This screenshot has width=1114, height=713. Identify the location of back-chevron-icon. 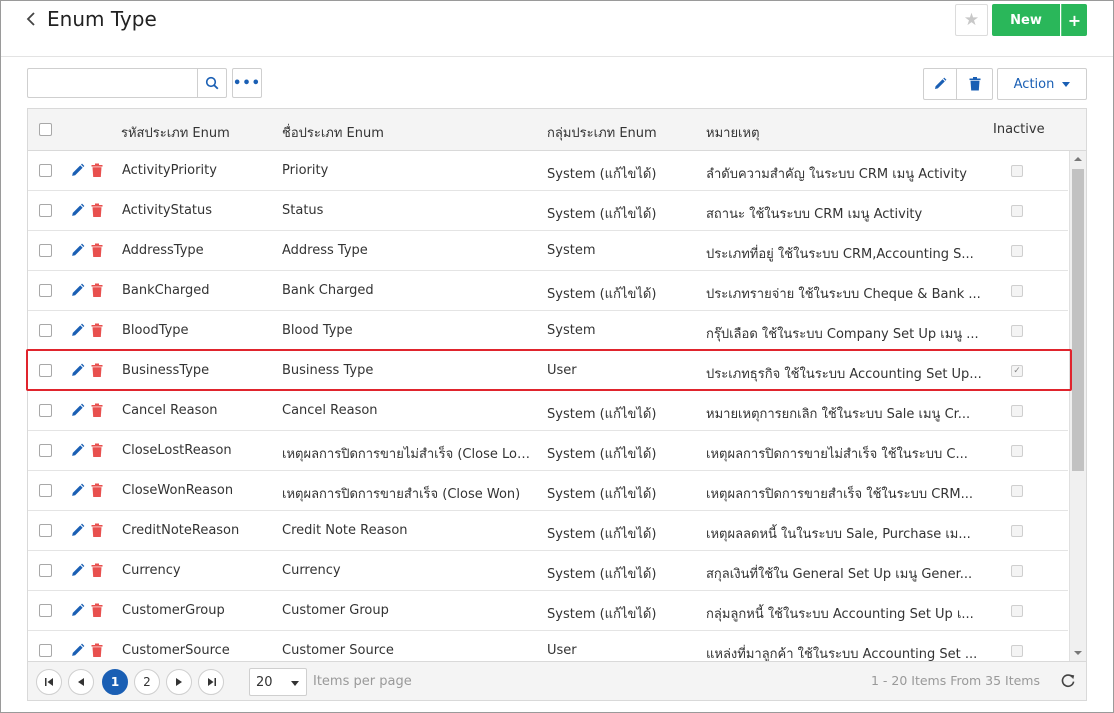
(33, 20).